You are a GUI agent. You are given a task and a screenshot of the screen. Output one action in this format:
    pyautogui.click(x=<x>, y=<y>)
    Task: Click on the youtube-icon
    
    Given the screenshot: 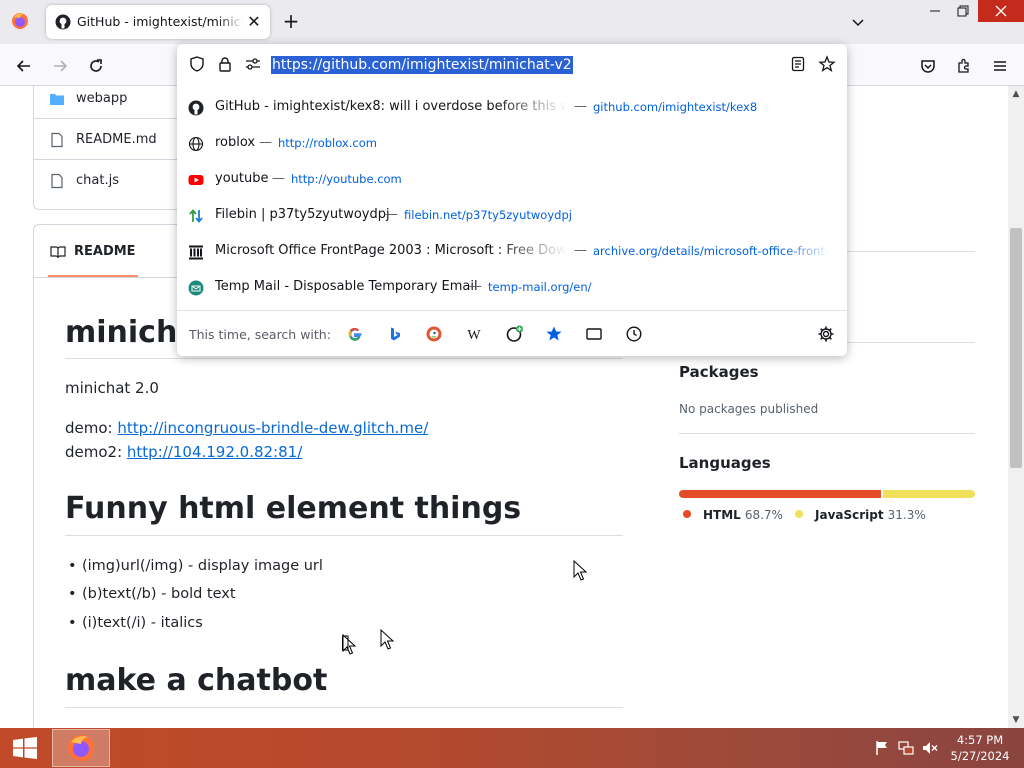 What is the action you would take?
    pyautogui.click(x=196, y=180)
    